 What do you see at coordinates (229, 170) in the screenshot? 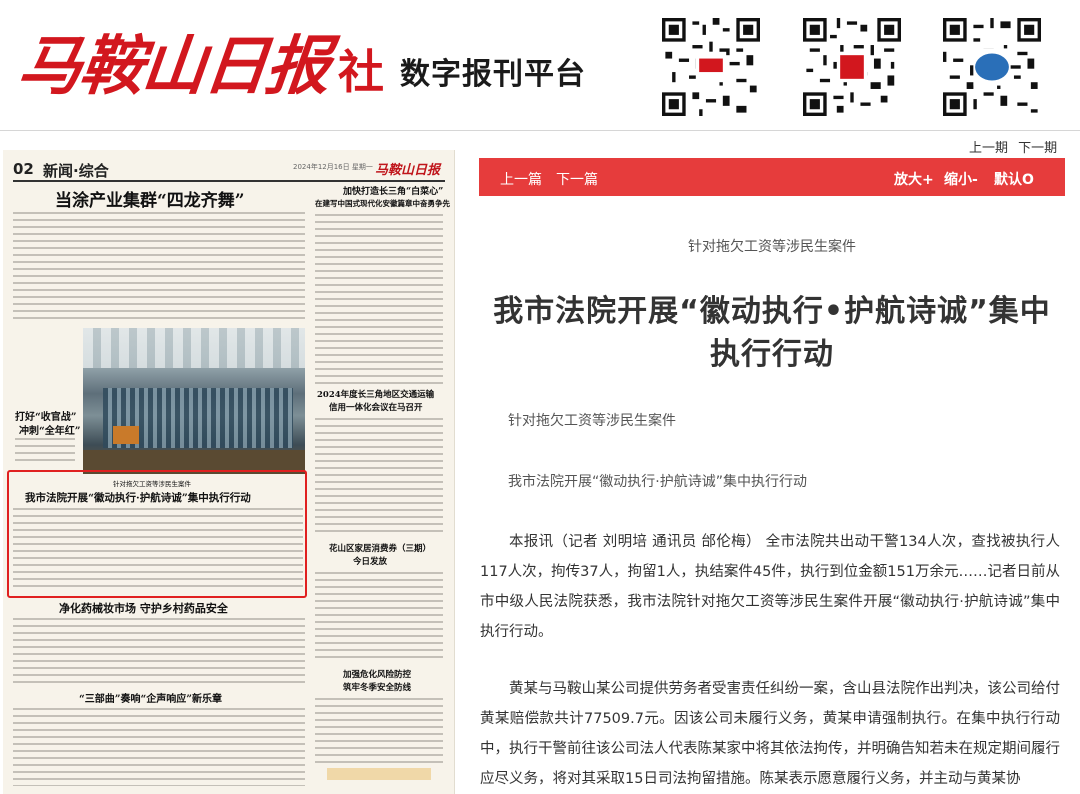
I see `paper-page-header: 02 新闻·综合 2024年12月16日 星期一 马鞍山日报` at bounding box center [229, 170].